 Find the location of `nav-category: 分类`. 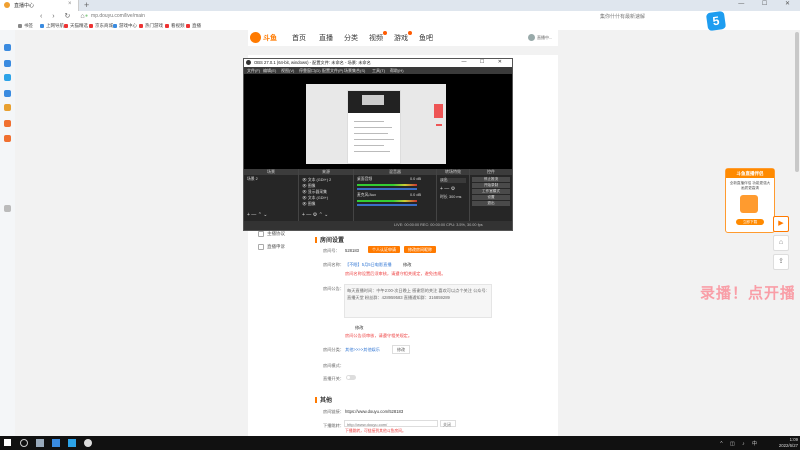

nav-category: 分类 is located at coordinates (351, 38).